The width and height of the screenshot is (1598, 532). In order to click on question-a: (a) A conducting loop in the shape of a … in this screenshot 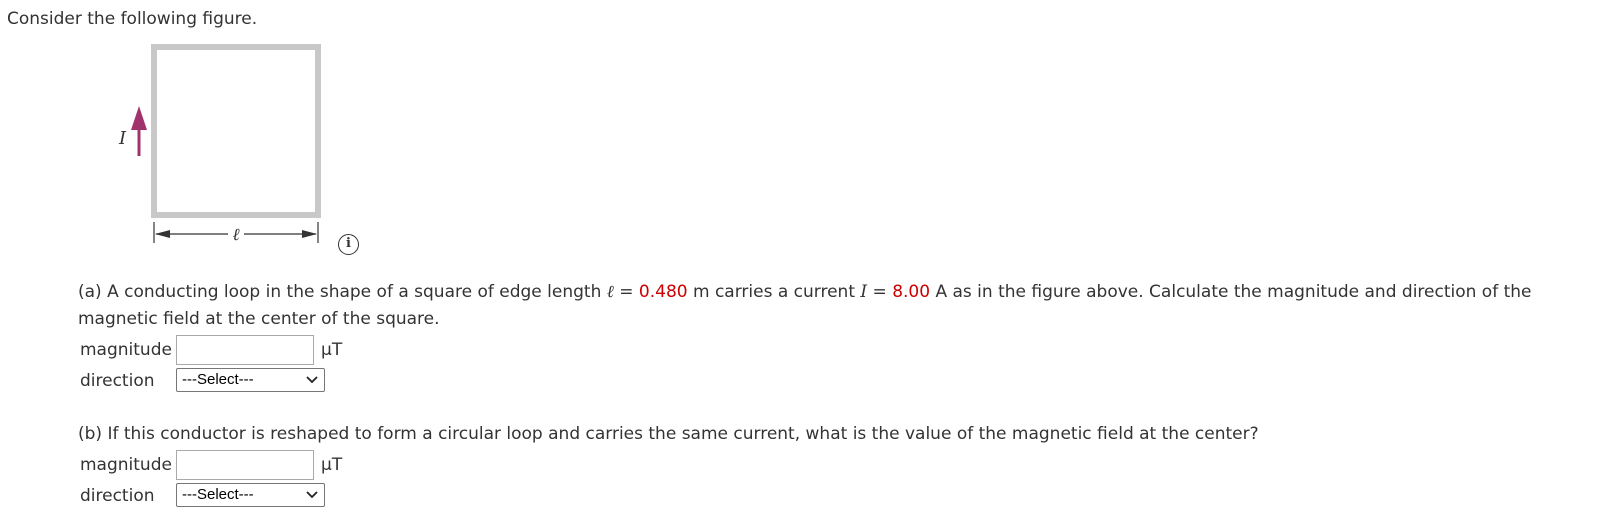, I will do `click(828, 306)`.